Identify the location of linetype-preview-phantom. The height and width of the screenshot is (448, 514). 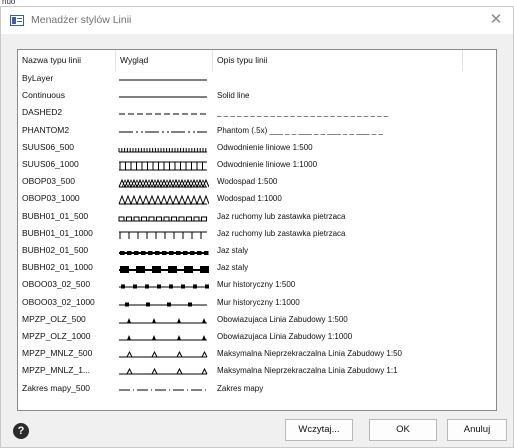
(163, 132).